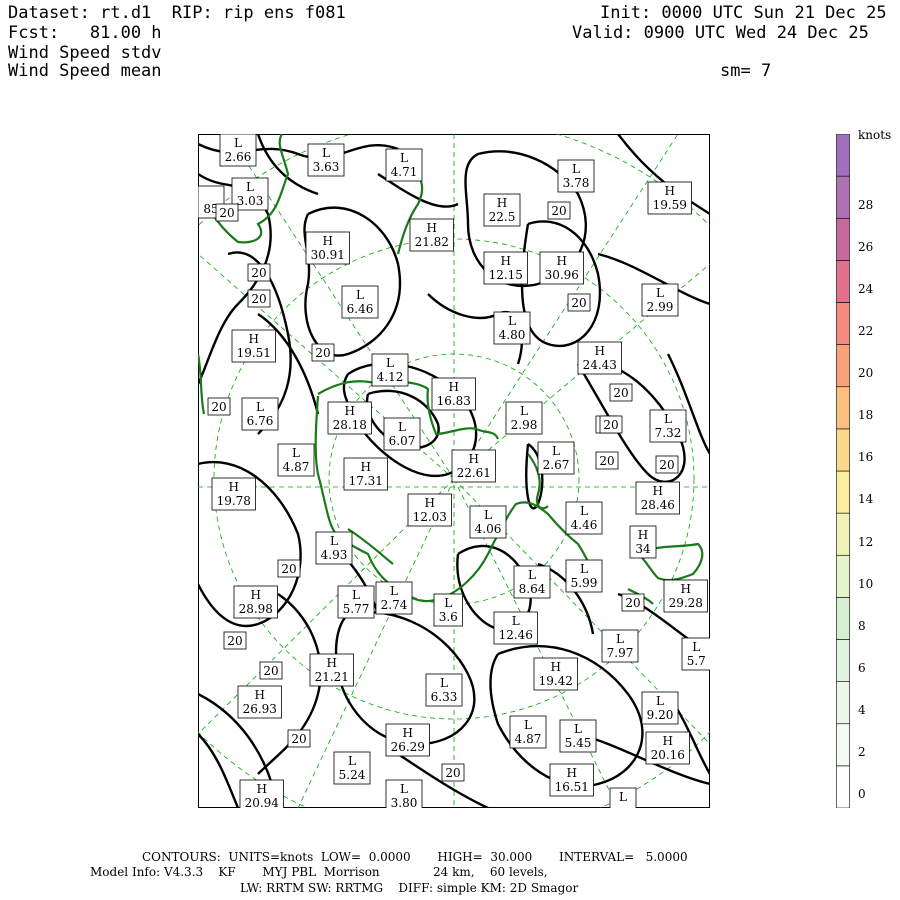 Image resolution: width=900 pixels, height=900 pixels. What do you see at coordinates (366, 481) in the screenshot?
I see `extremum-value: 17.31` at bounding box center [366, 481].